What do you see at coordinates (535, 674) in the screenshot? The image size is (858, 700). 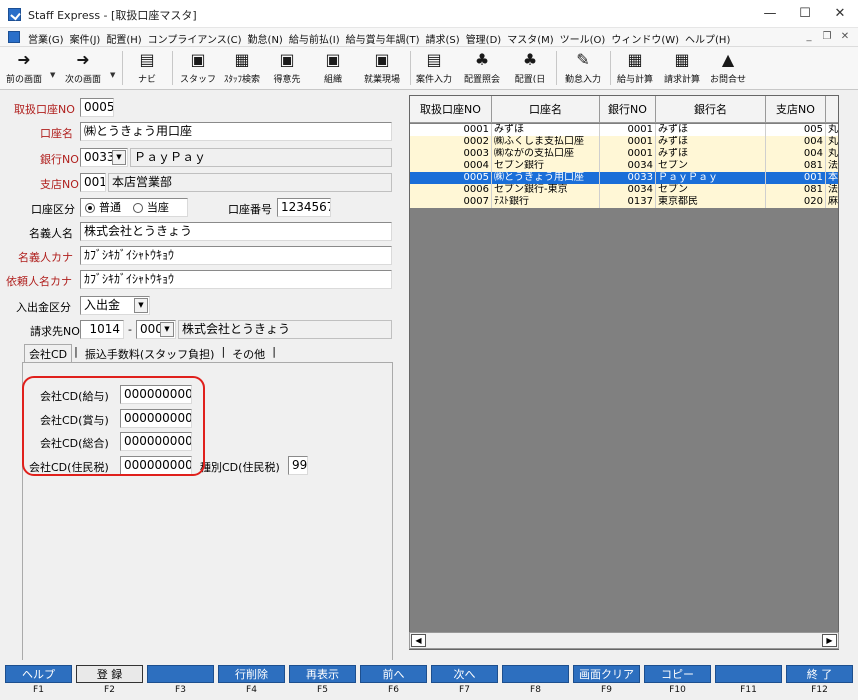 I see `fkey-f8-button` at bounding box center [535, 674].